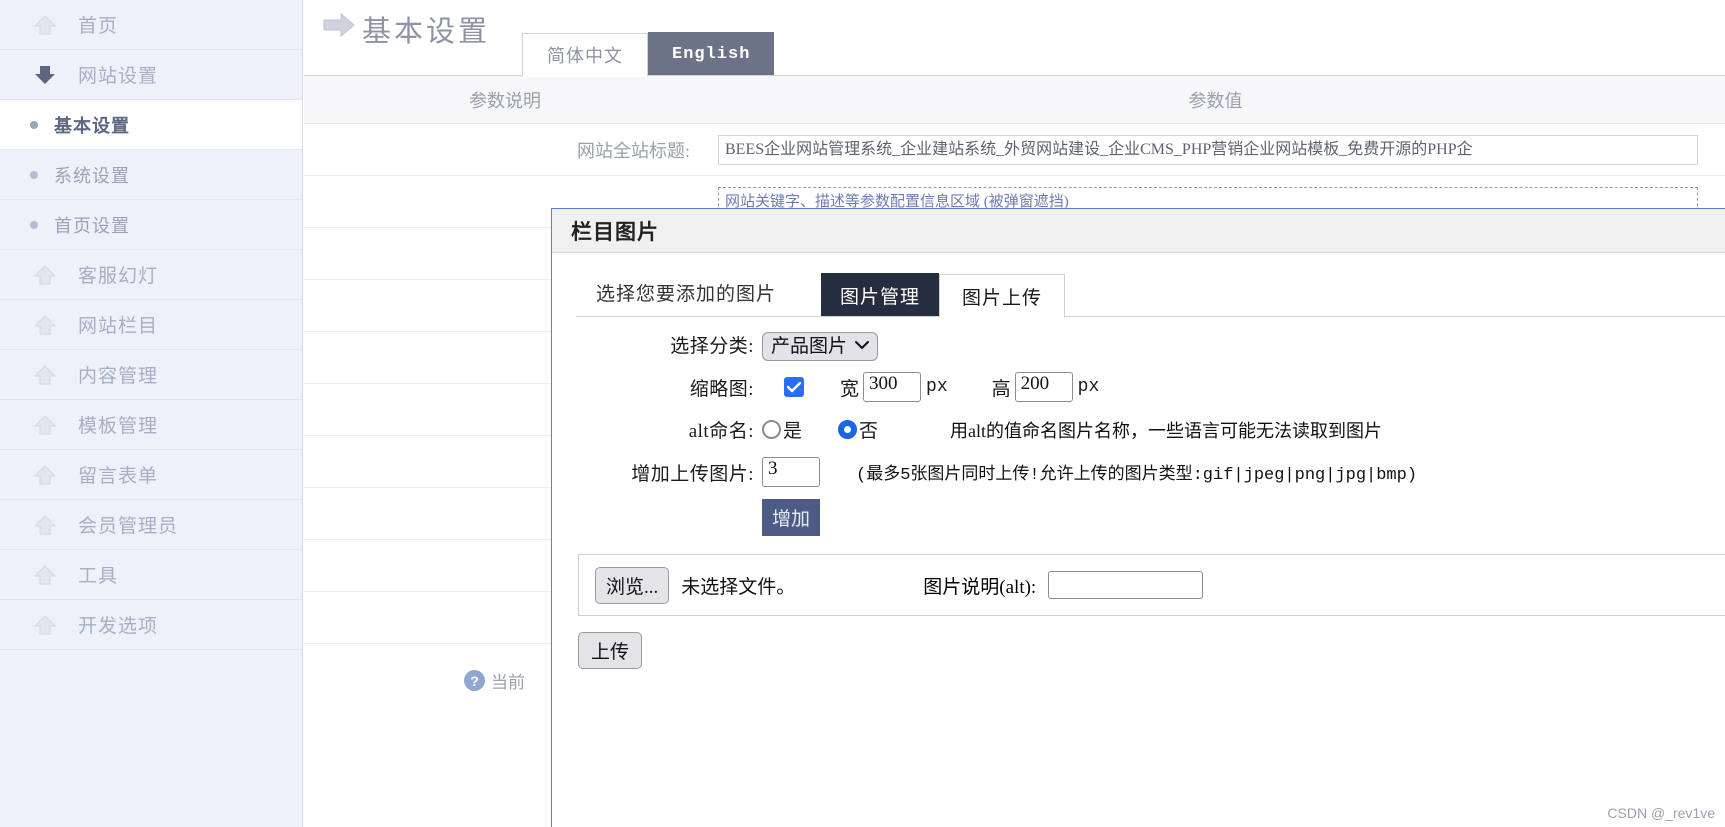 This screenshot has height=827, width=1725. I want to click on tab-image-upload: 图片上传, so click(1002, 296).